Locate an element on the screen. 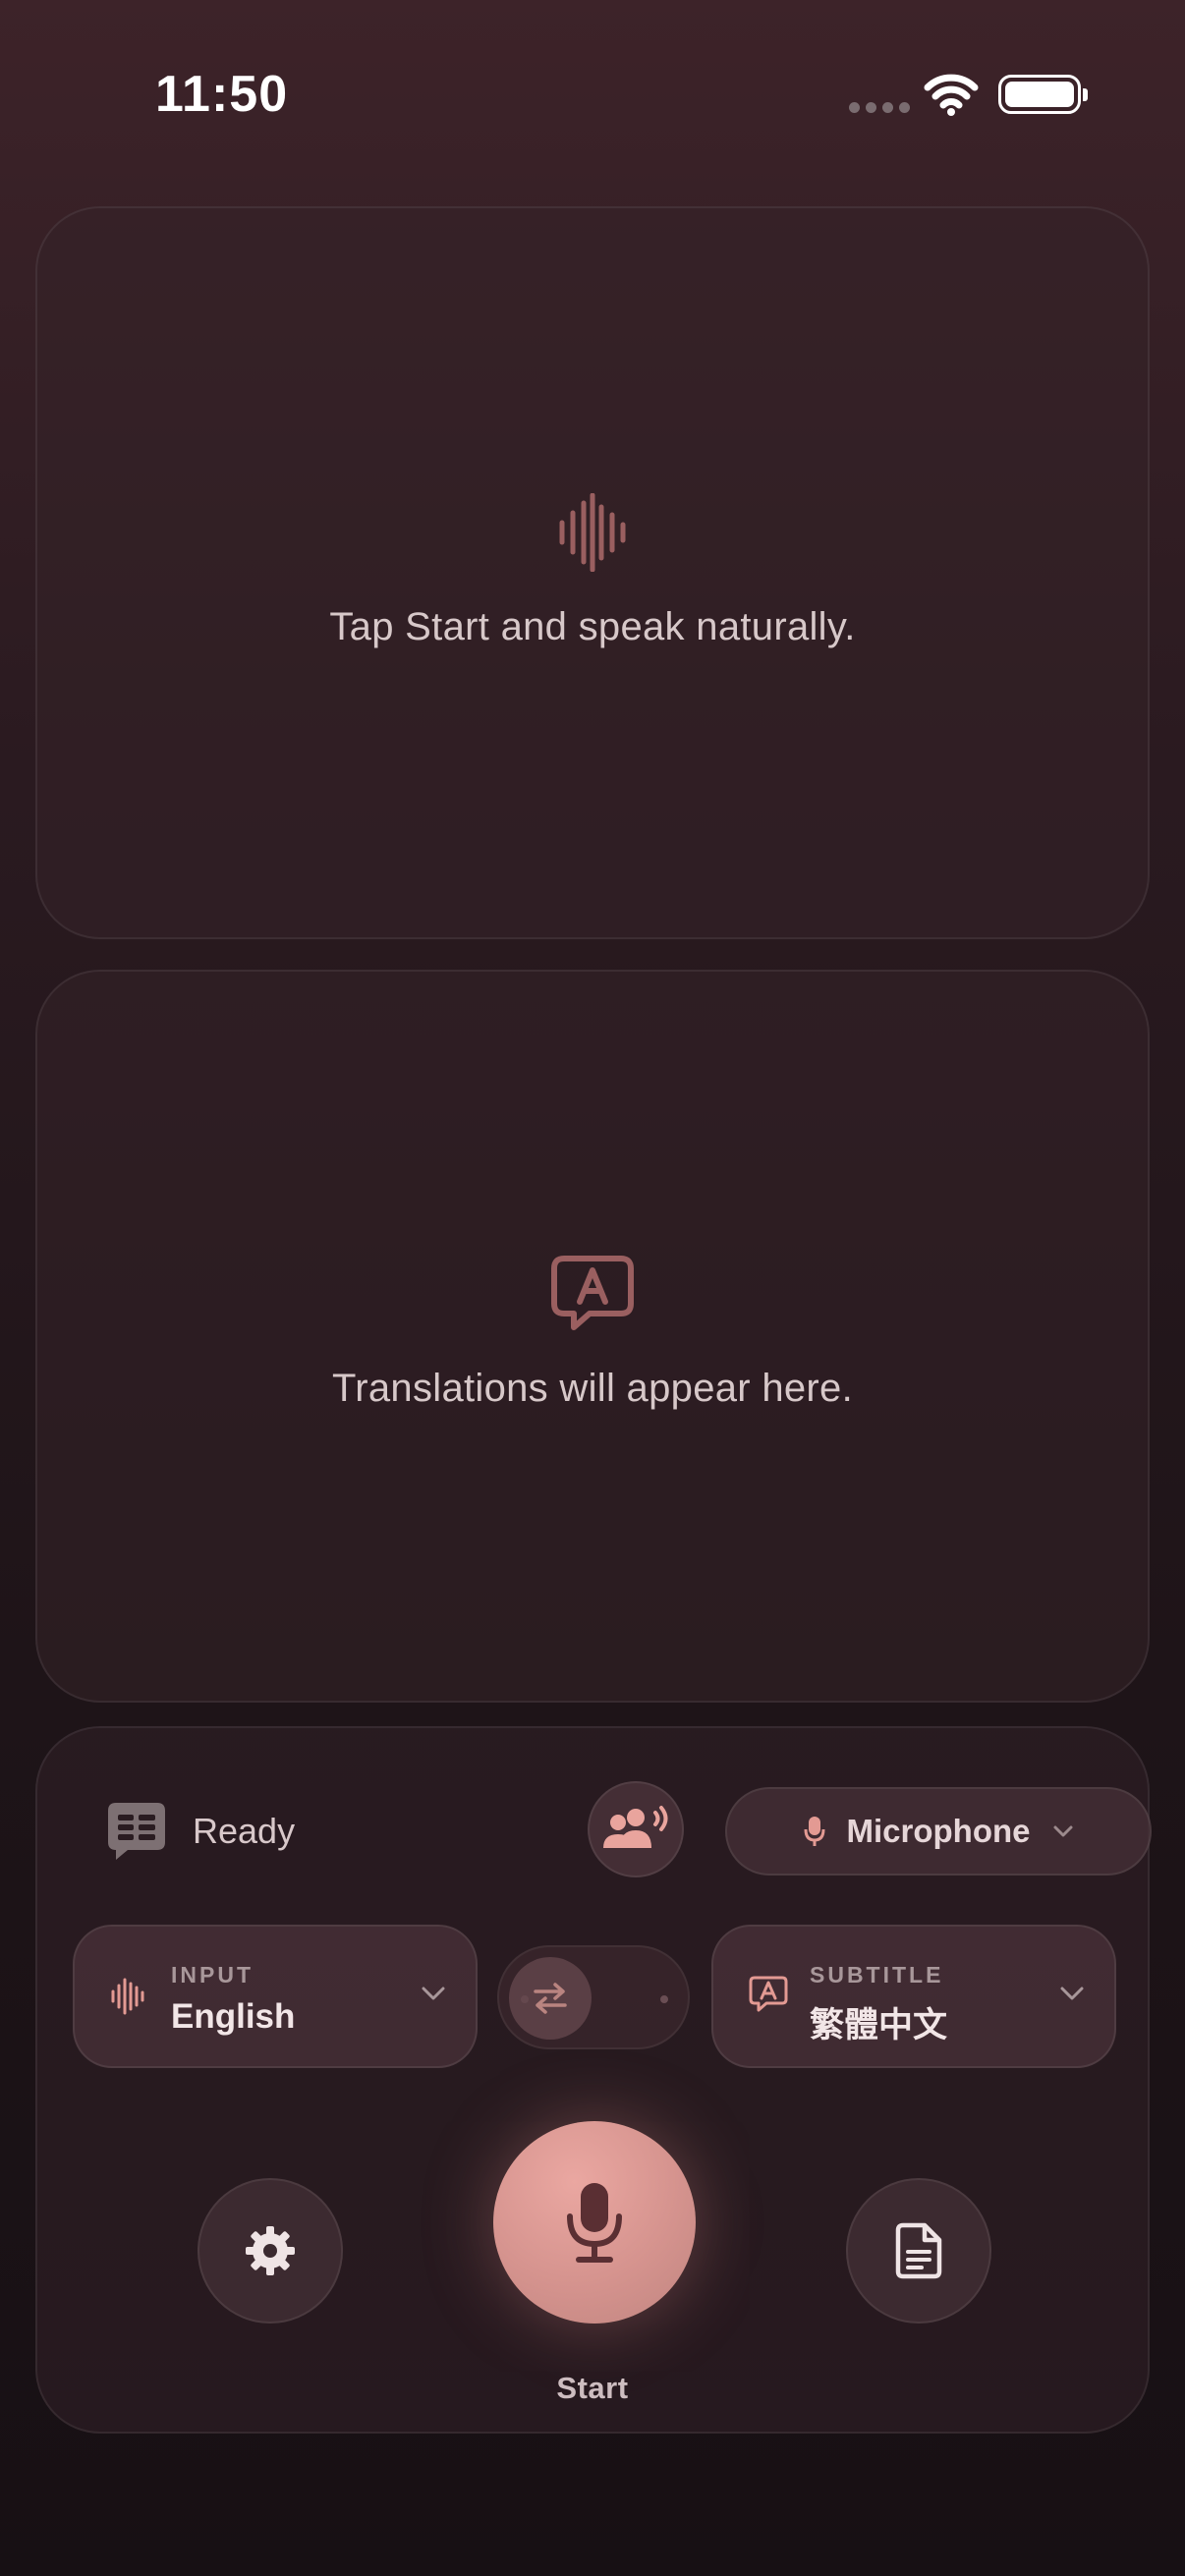  input-language-tag: INPUT is located at coordinates (213, 1975).